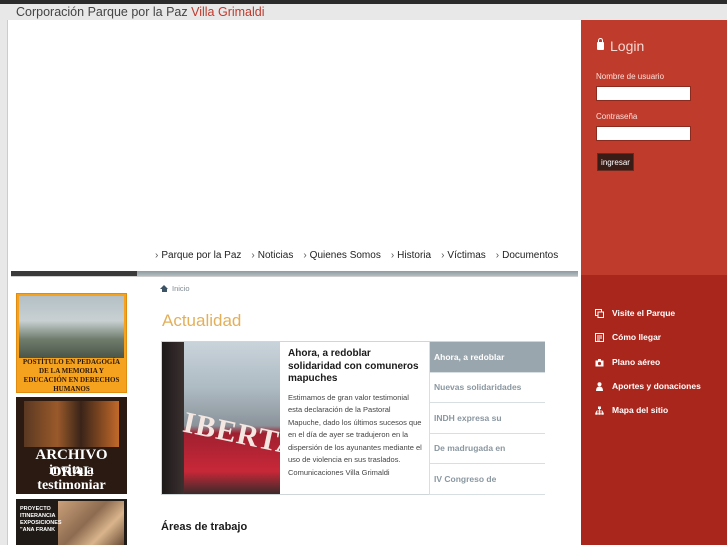 This screenshot has height=545, width=727. I want to click on side-link-label: Cómo llegar, so click(637, 337).